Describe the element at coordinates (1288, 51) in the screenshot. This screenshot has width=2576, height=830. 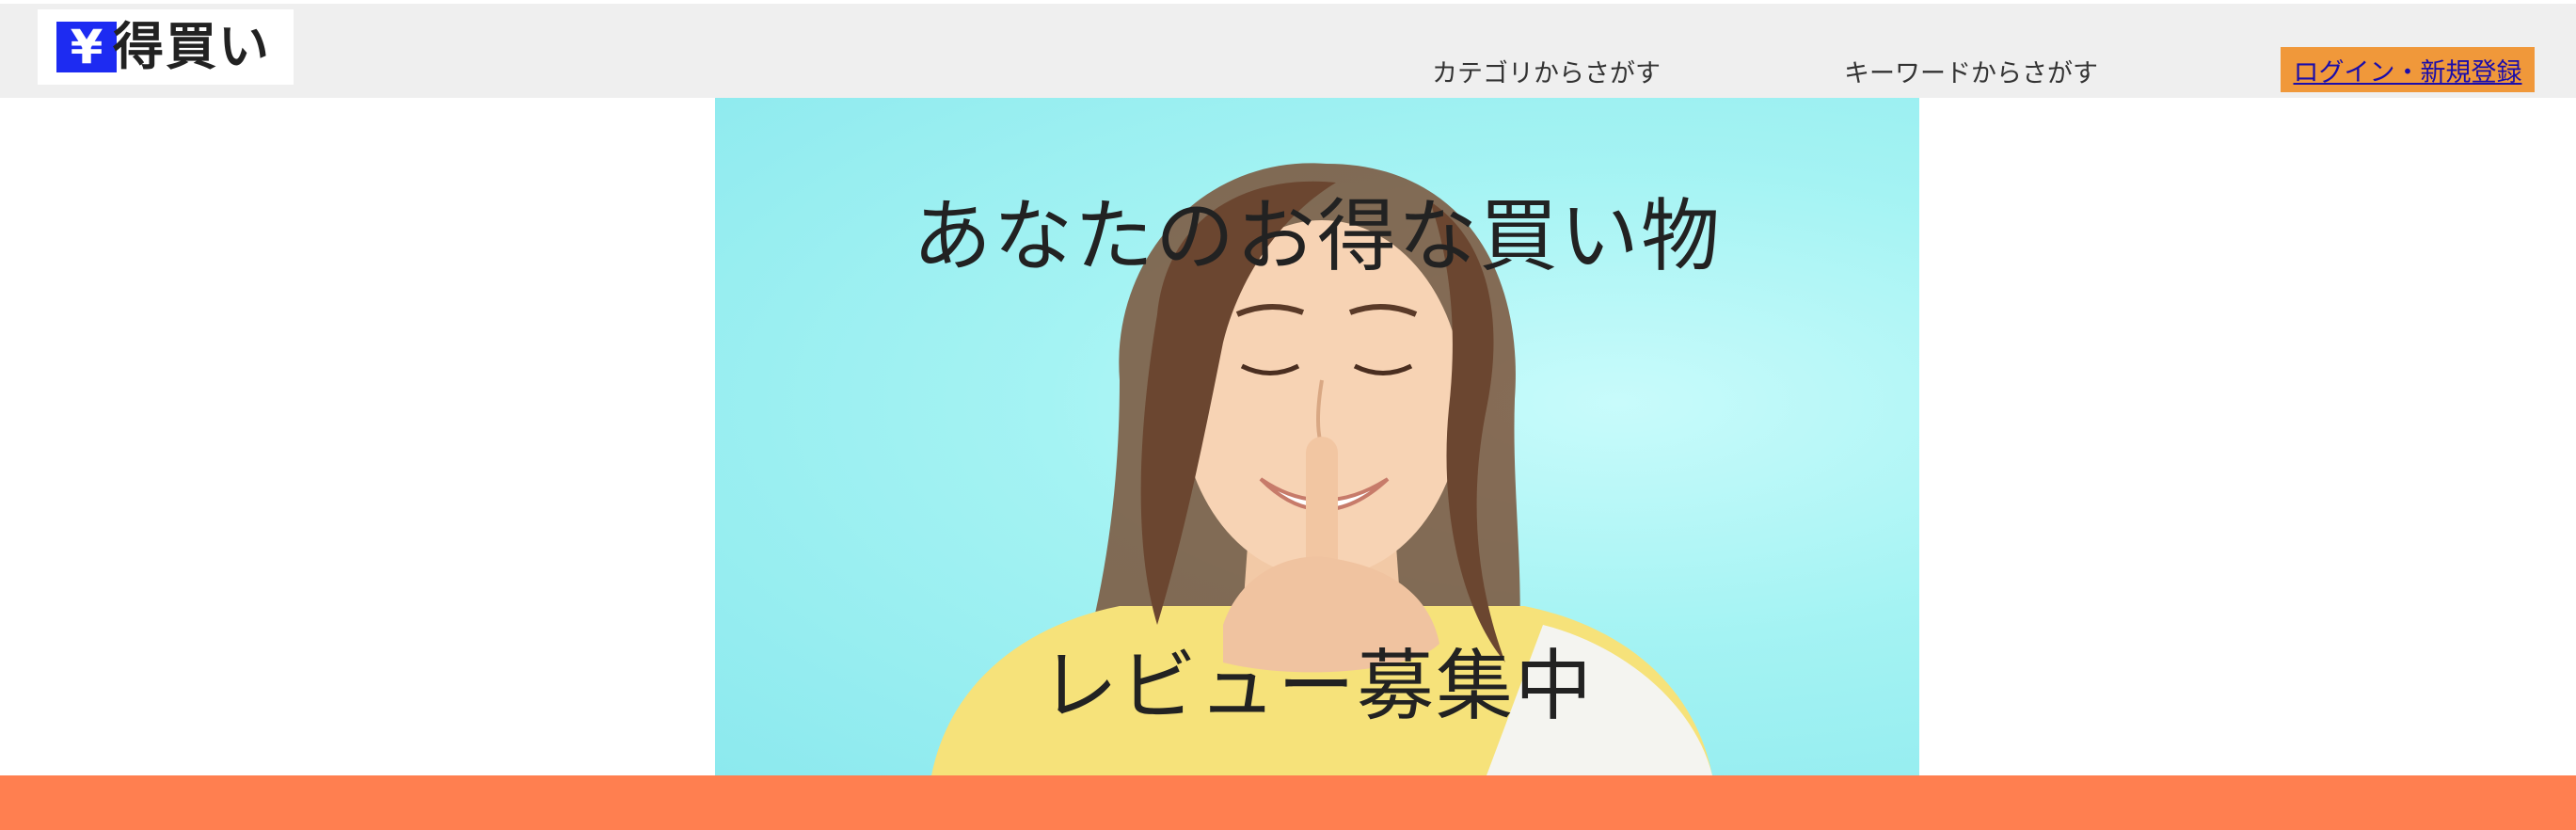
I see `site-header: ¥ 得買い カテゴリからさがす キーワードからさがす ログイン・新規登録` at that location.